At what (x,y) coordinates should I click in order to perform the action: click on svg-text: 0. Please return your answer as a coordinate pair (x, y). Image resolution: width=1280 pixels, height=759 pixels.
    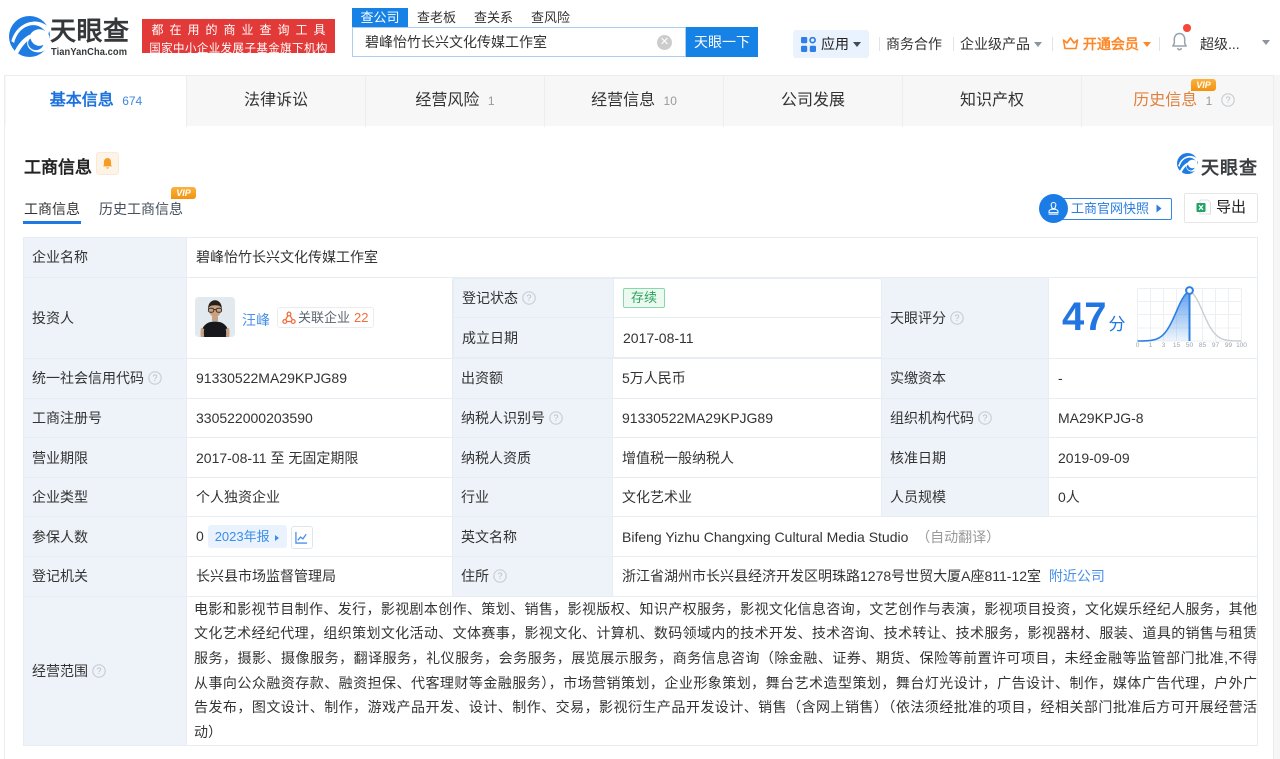
    Looking at the image, I should click on (1138, 345).